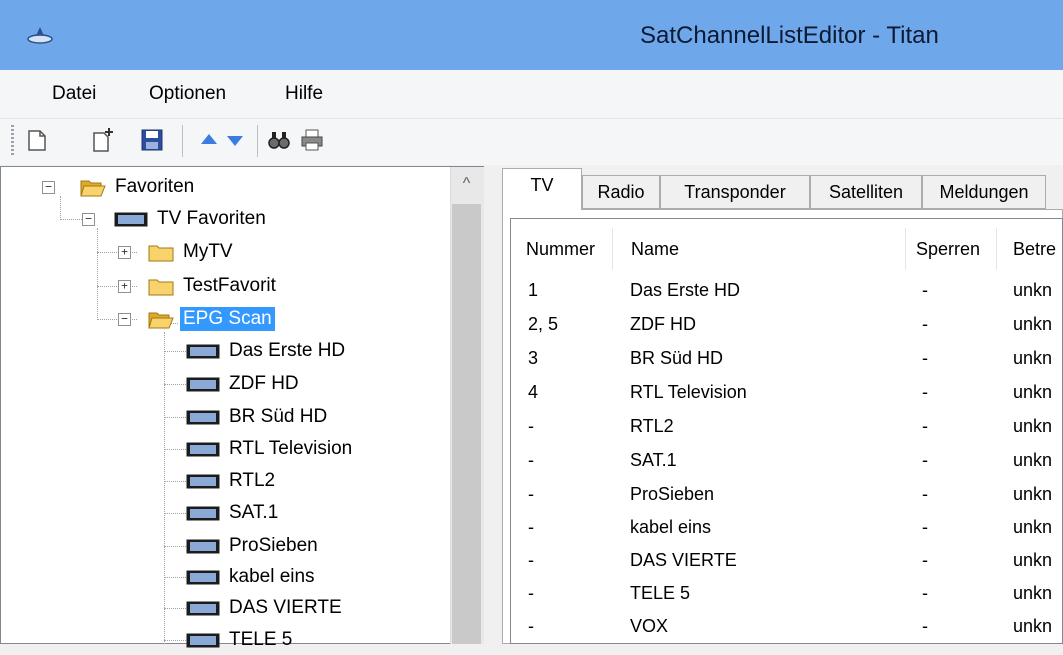 The image size is (1063, 655). I want to click on tree-channel-node: RTL Television, so click(270, 449).